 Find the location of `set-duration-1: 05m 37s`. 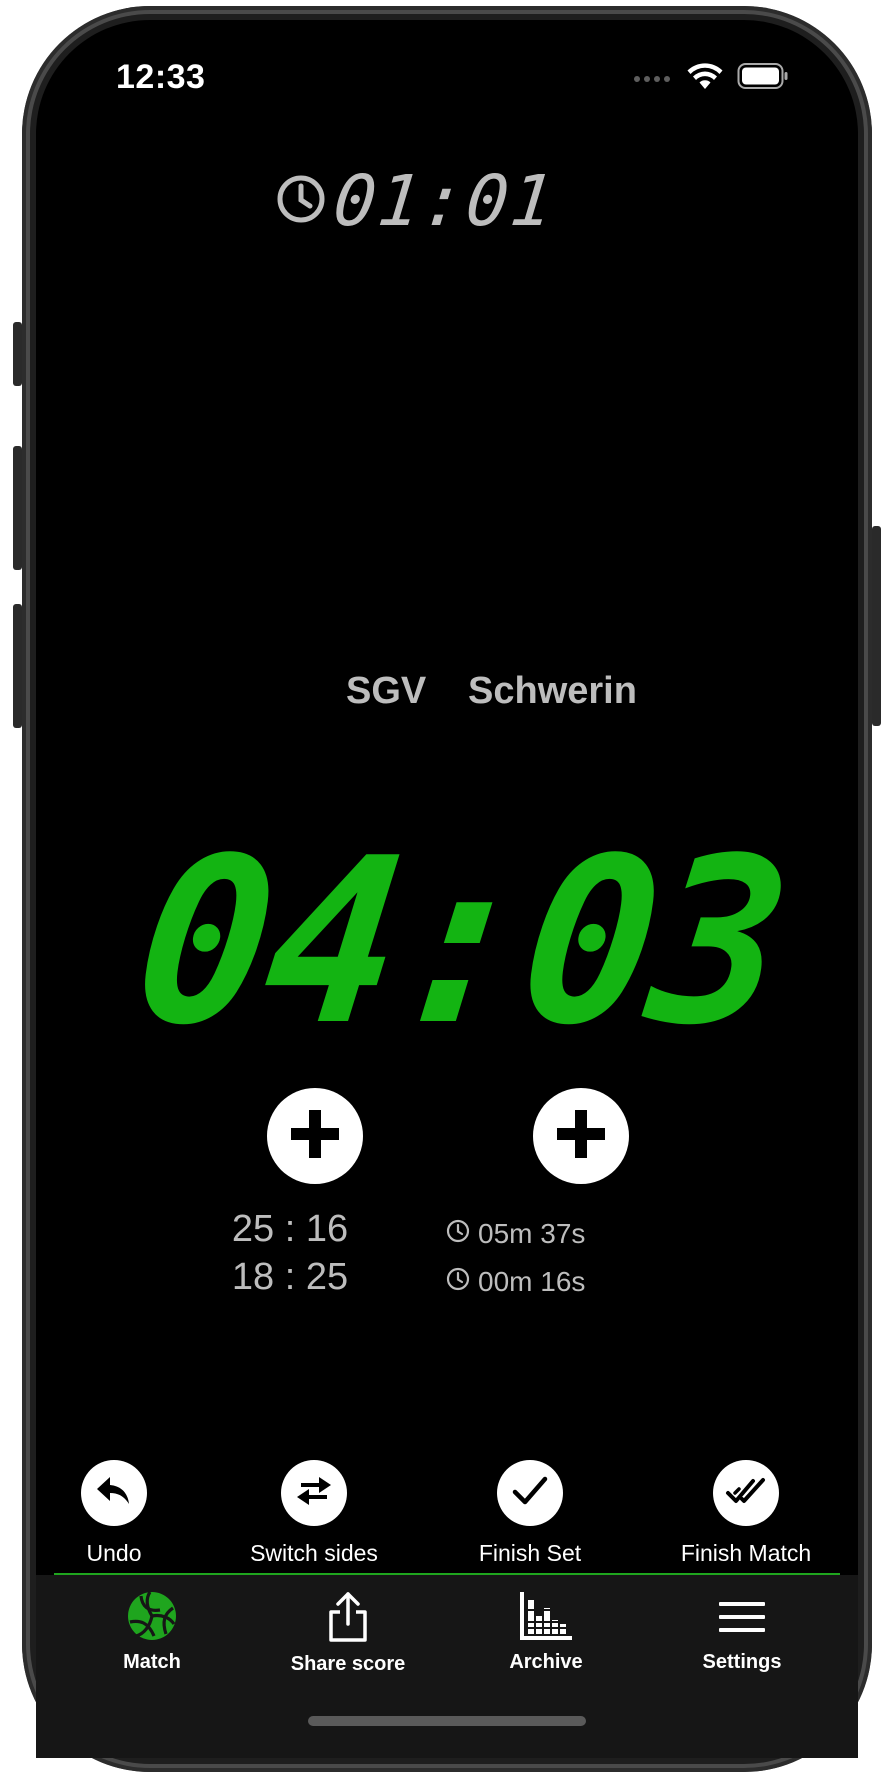

set-duration-1: 05m 37s is located at coordinates (532, 1233).